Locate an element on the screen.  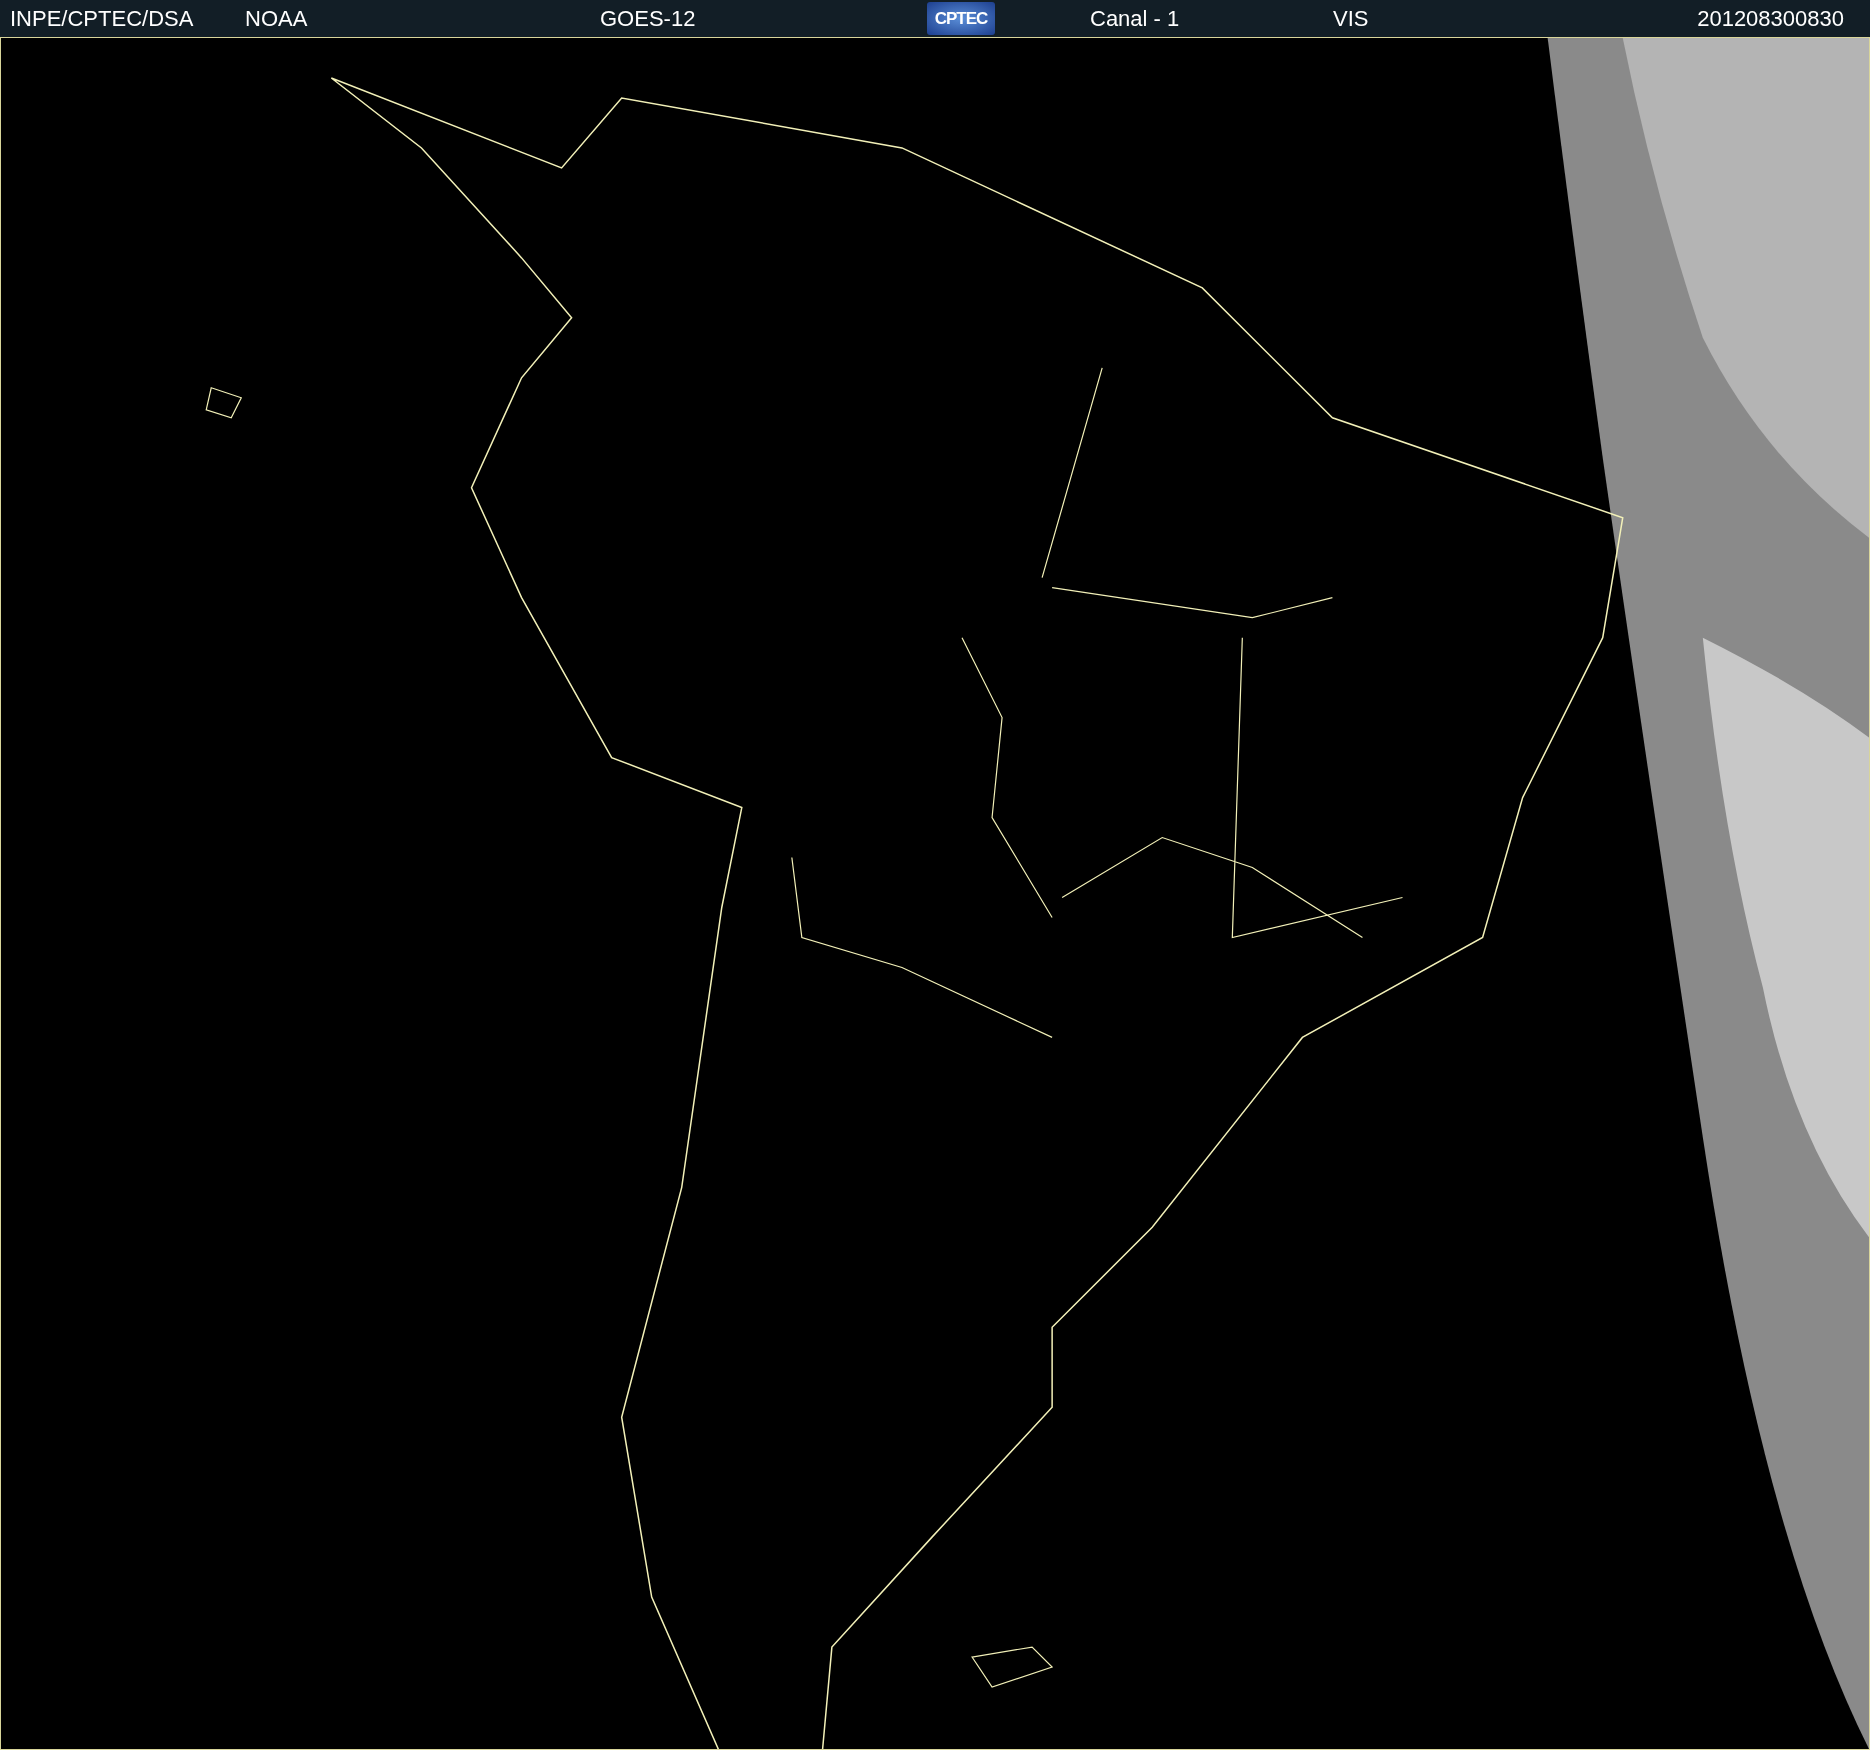
logo: CPTEC is located at coordinates (961, 18).